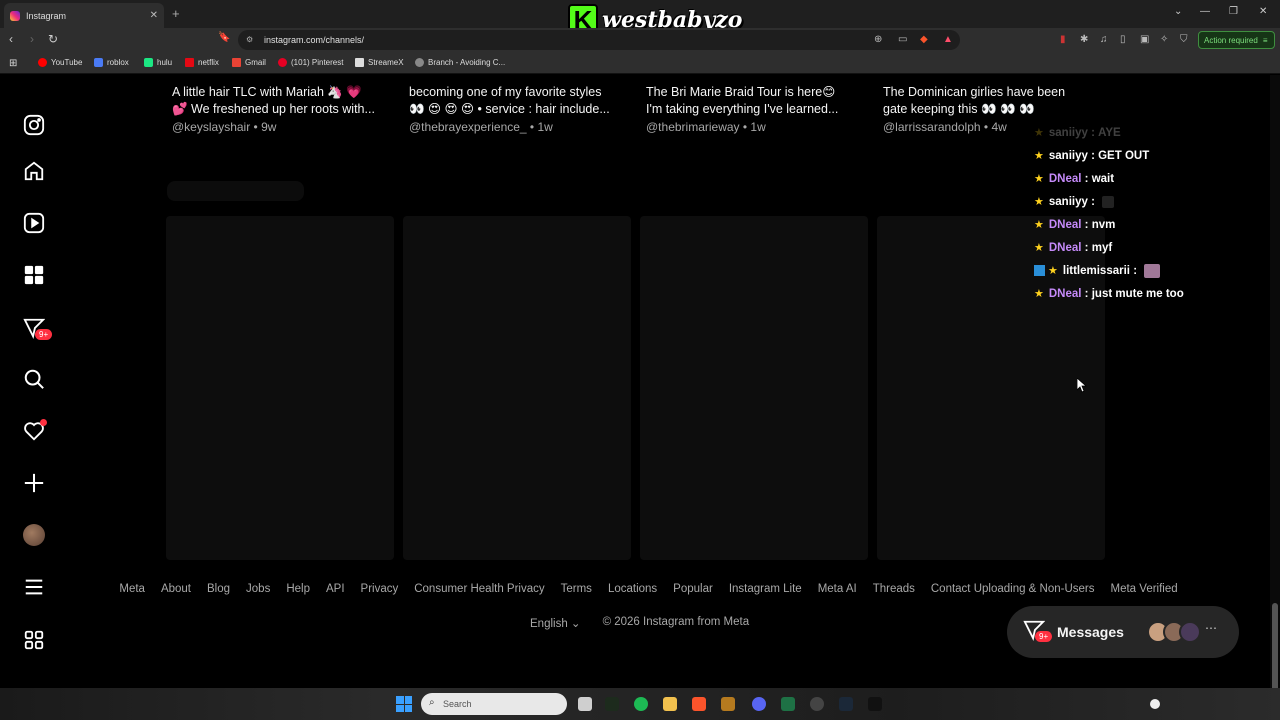 This screenshot has width=1280, height=720. What do you see at coordinates (84, 15) in the screenshot?
I see `browser-tab-instagram: Instagram ✕` at bounding box center [84, 15].